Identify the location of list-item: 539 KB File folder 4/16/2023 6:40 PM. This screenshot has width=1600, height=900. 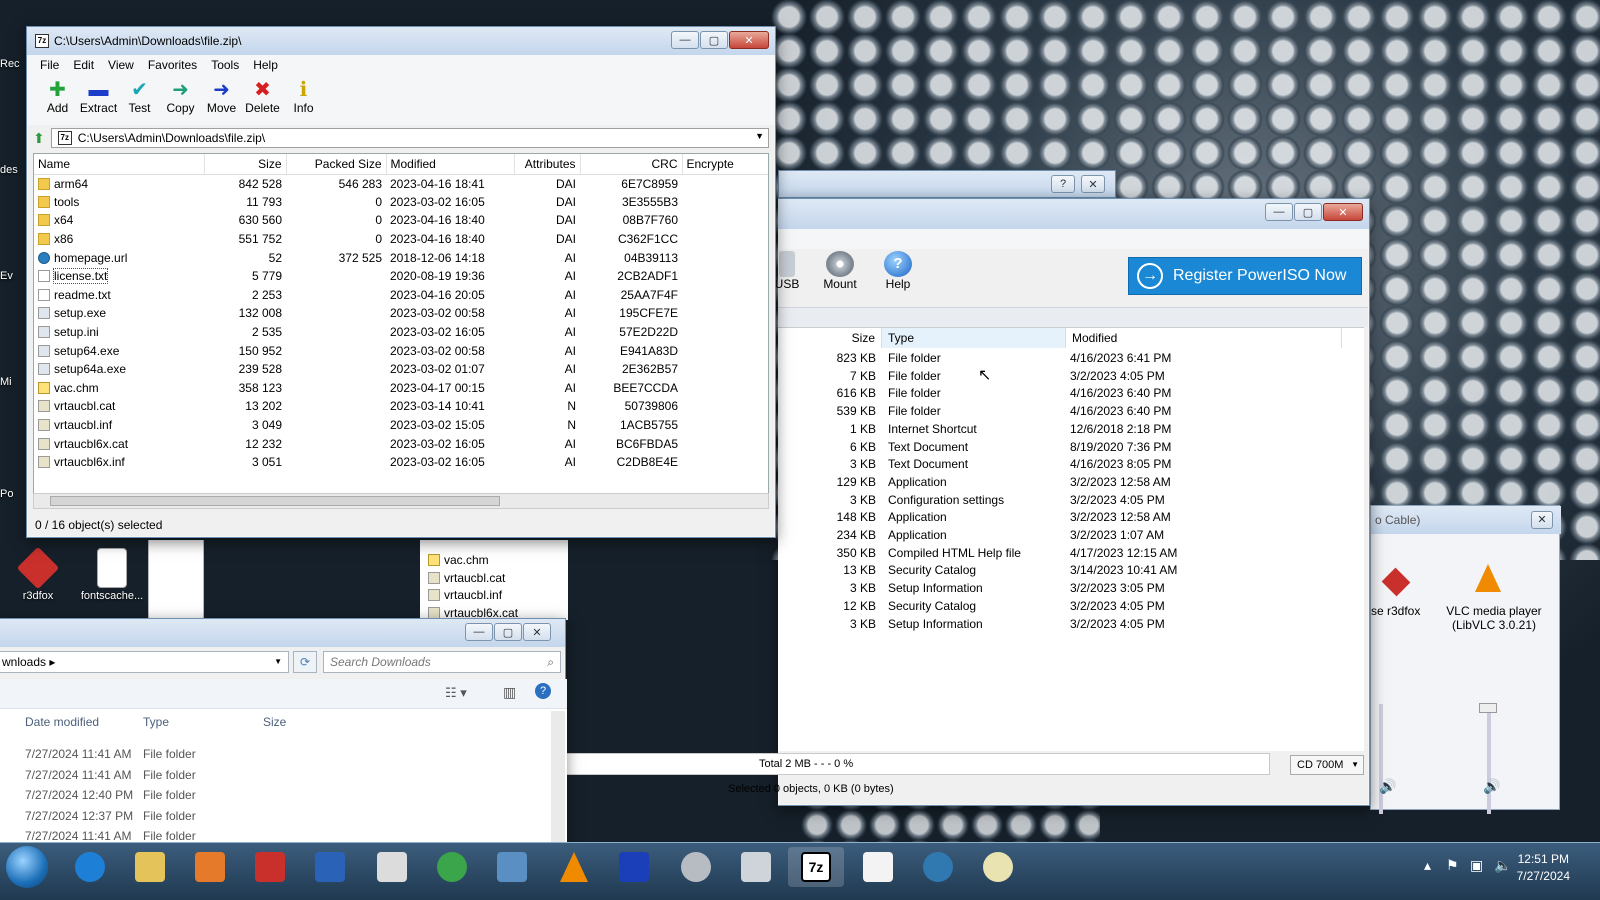
(1071, 412).